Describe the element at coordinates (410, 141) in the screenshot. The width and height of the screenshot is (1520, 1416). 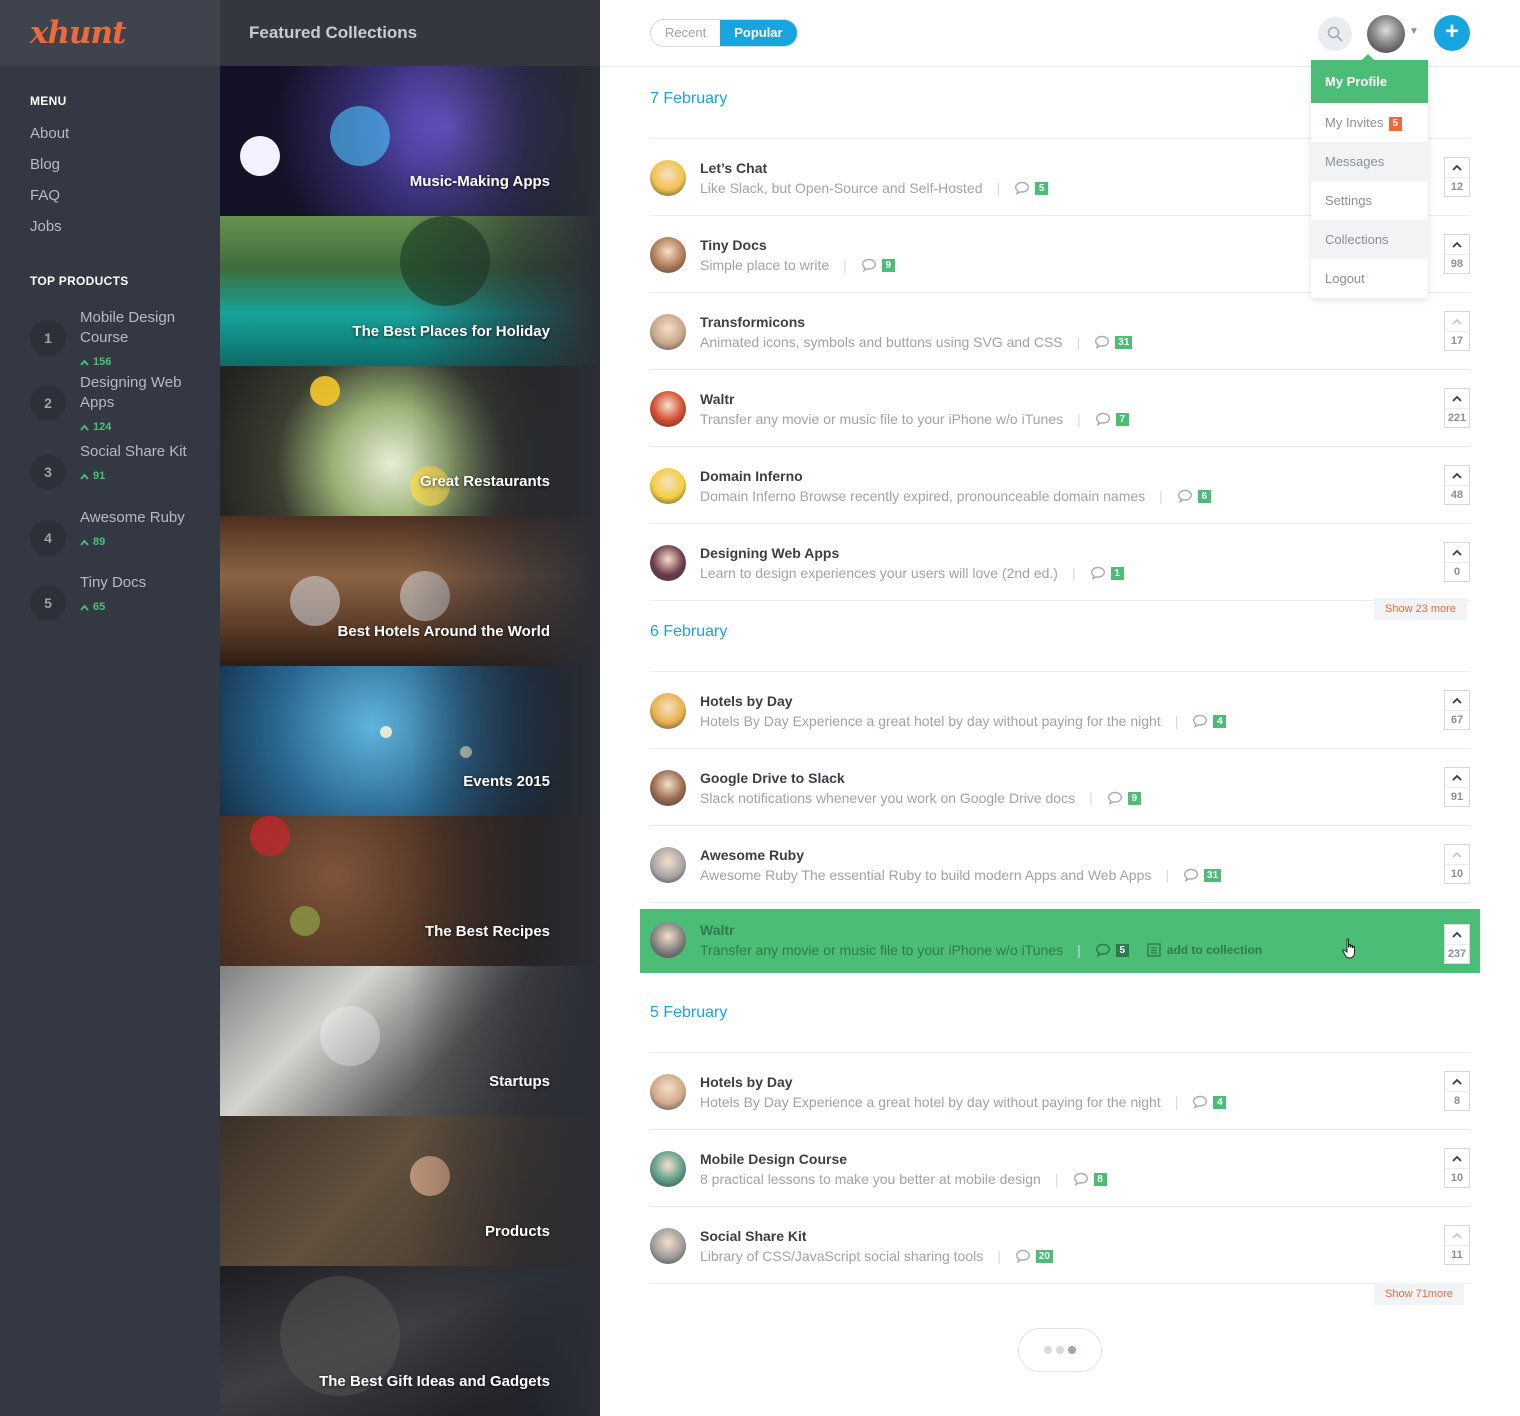
I see `collection-card: Music-Making Apps` at that location.